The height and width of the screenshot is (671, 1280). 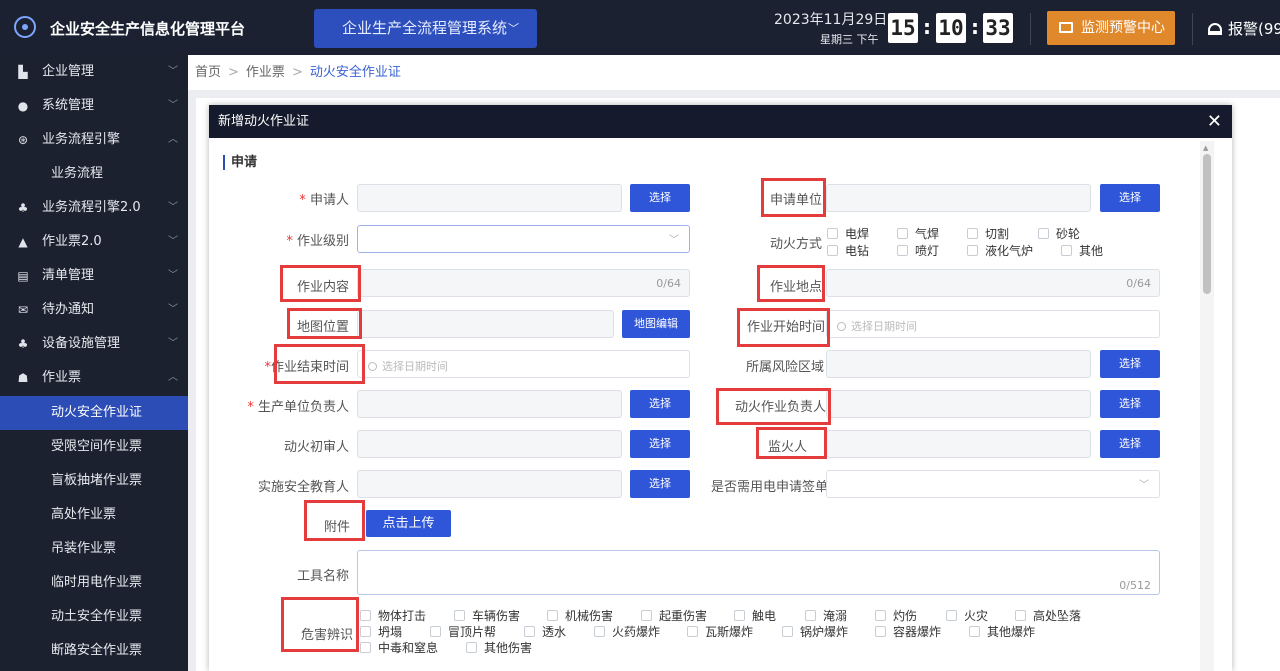 I want to click on risk-area-input, so click(x=958, y=364).